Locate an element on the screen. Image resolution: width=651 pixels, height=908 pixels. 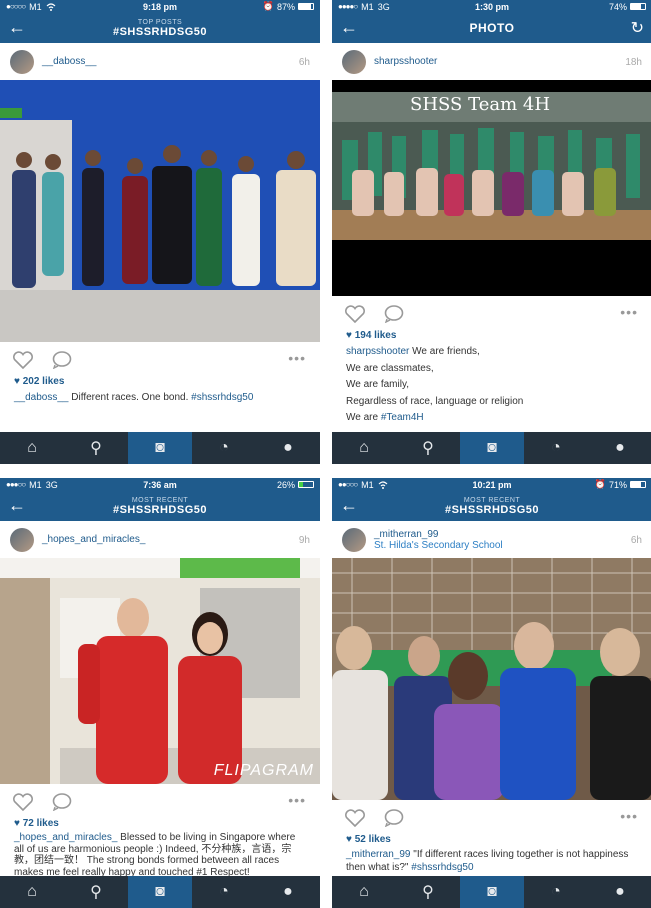
nav-title: PHOTO is located at coordinates (492, 28).